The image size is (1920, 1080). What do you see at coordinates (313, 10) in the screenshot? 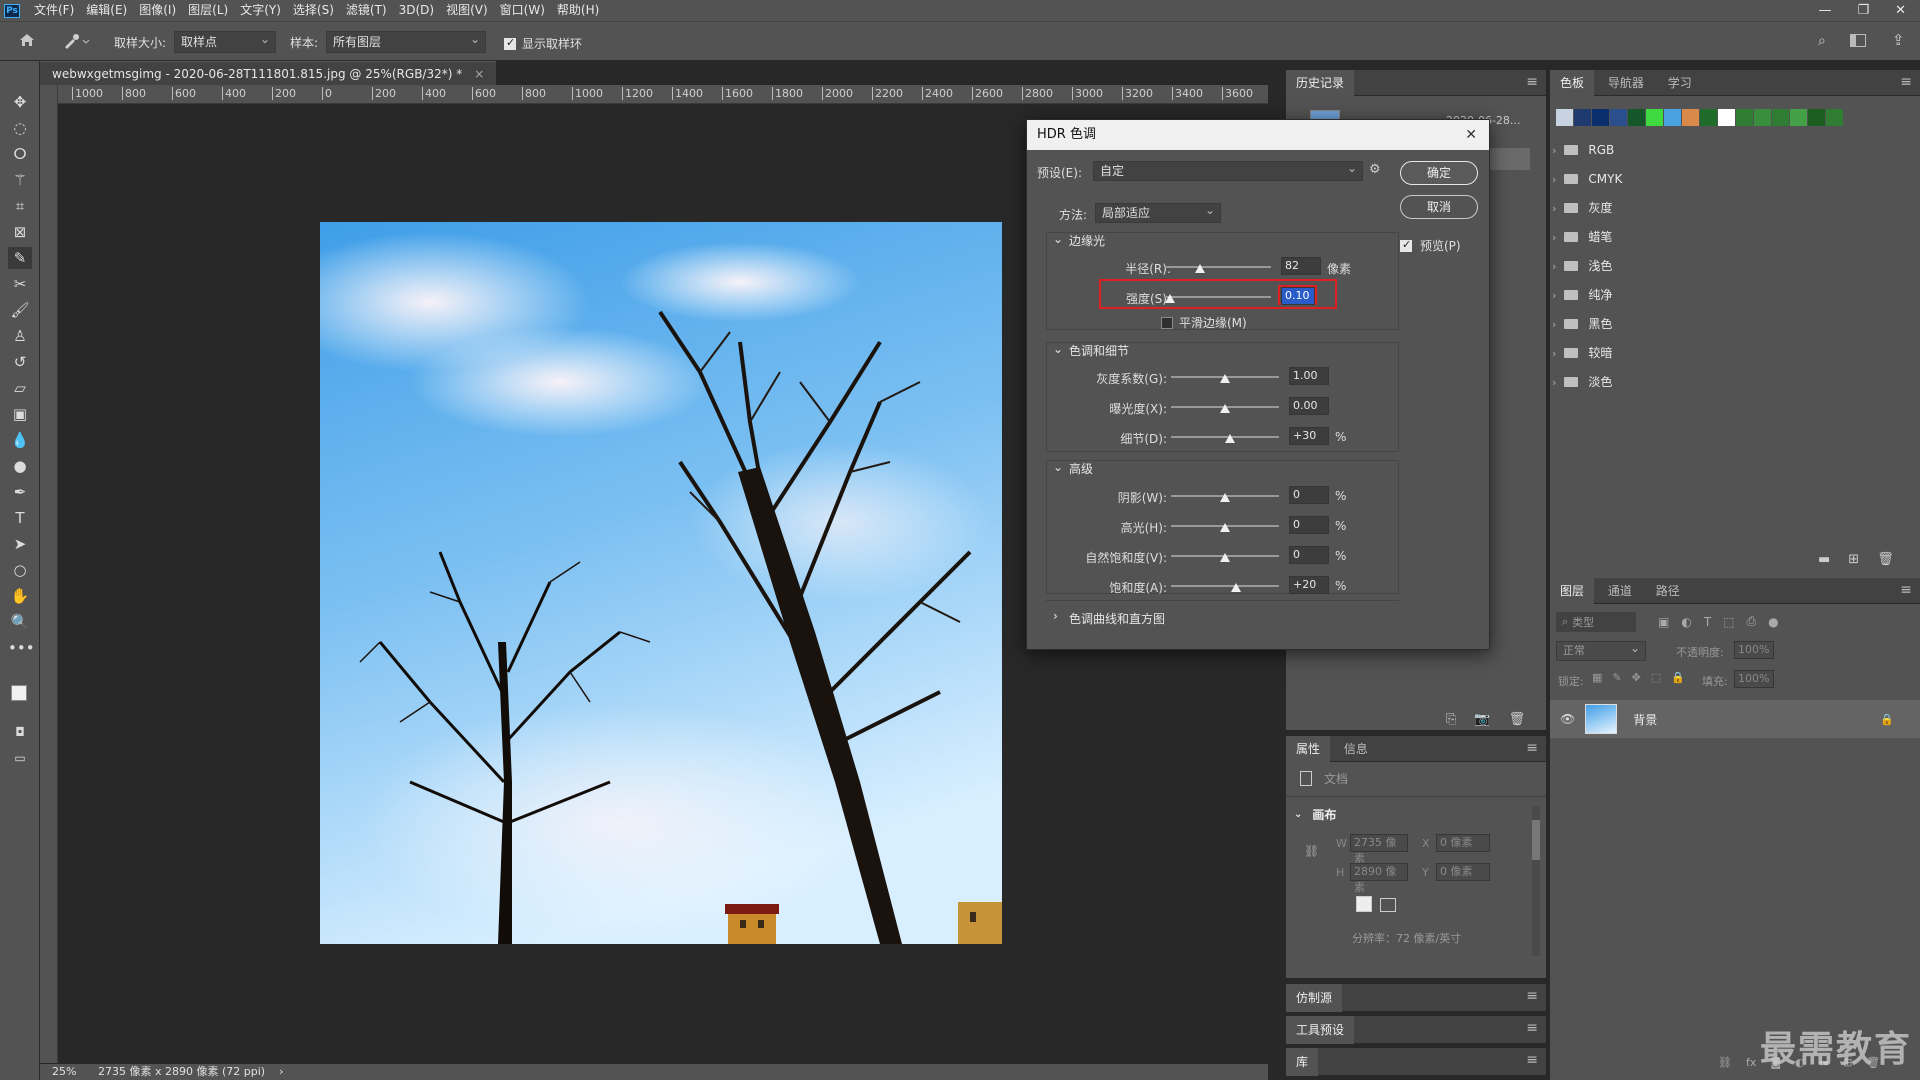
I see `menu-select: 选择(S)` at bounding box center [313, 10].